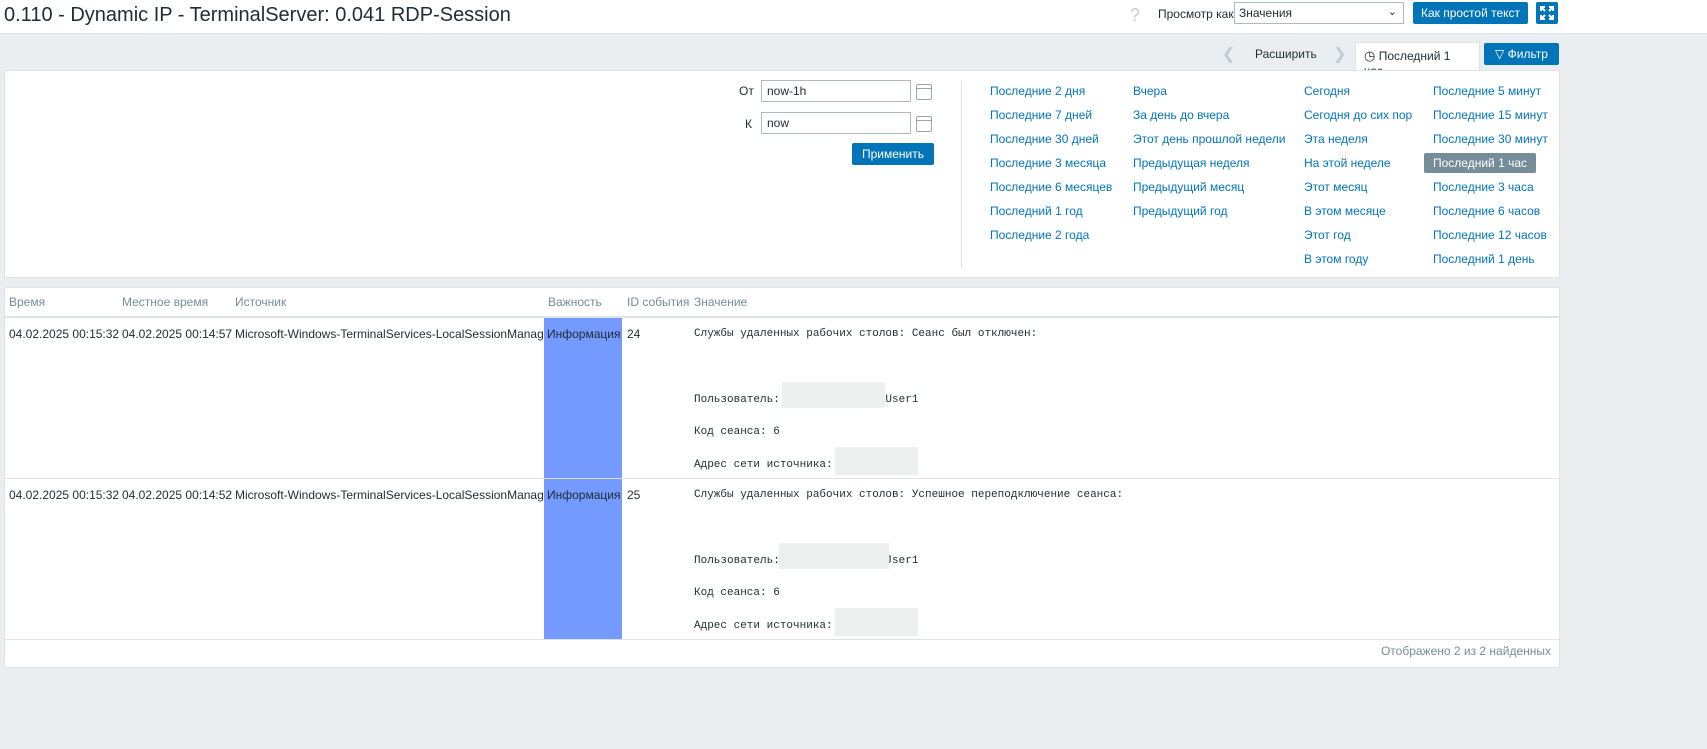 The width and height of the screenshot is (1707, 749). I want to click on quick-range-link: Вчера, so click(1150, 91).